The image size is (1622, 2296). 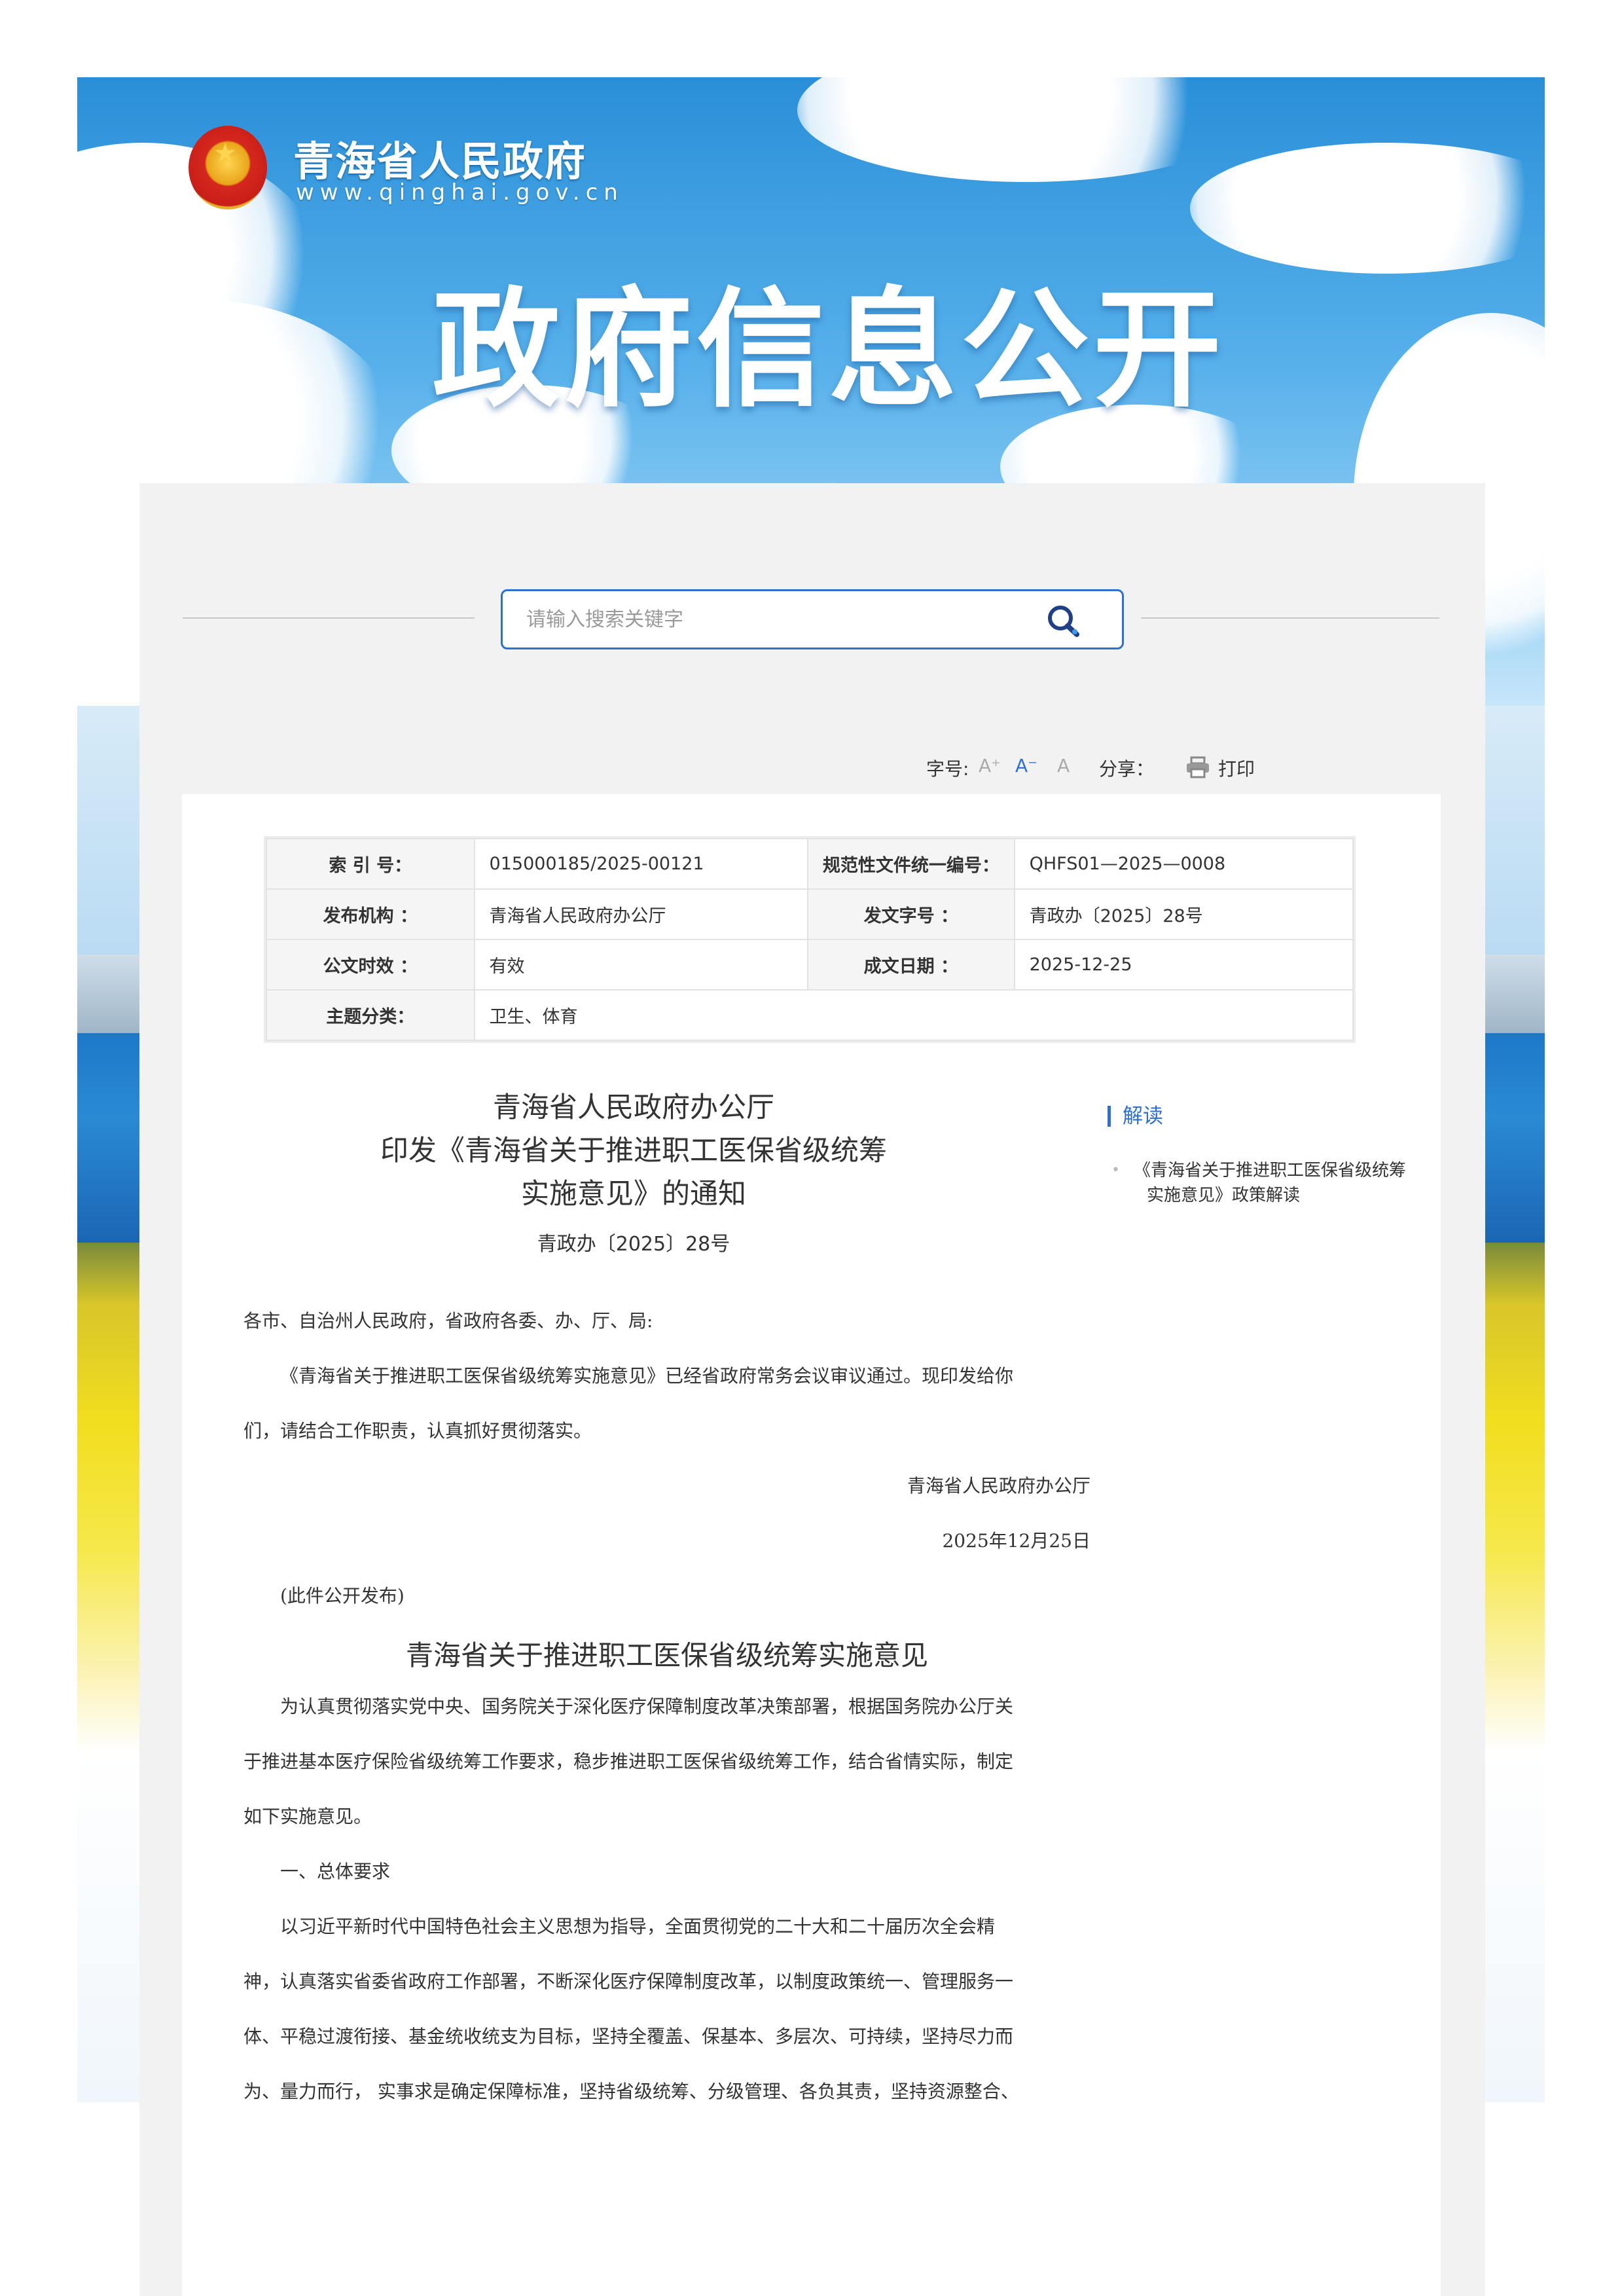 What do you see at coordinates (641, 965) in the screenshot?
I see `validity-value: 有效` at bounding box center [641, 965].